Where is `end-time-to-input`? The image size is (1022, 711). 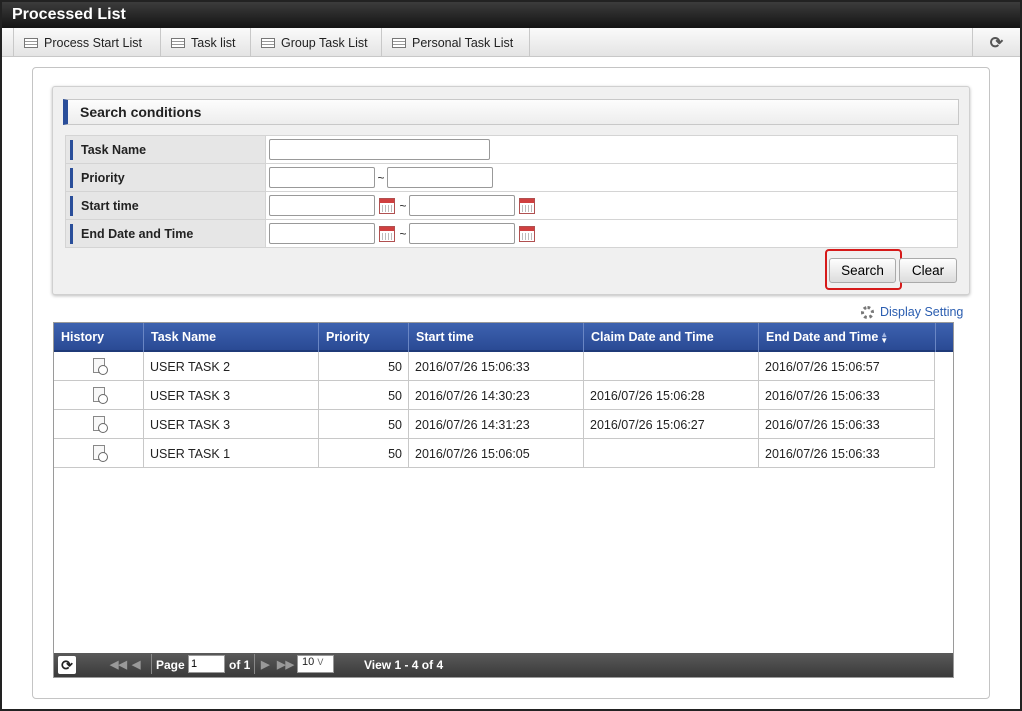 end-time-to-input is located at coordinates (462, 233).